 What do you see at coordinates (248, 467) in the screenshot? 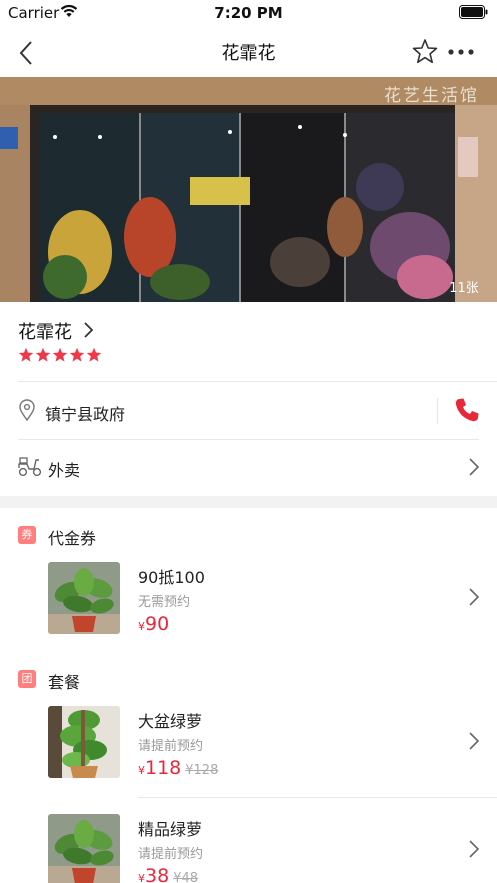
I see `delivery-row: 外卖` at bounding box center [248, 467].